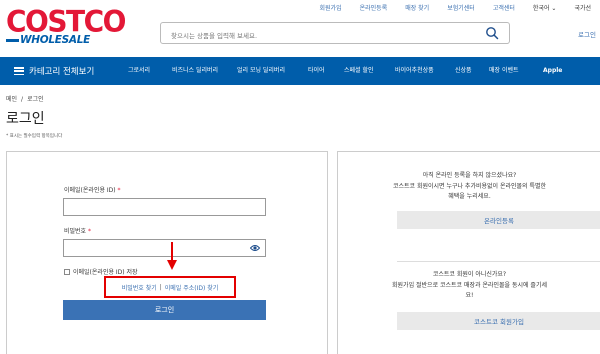 The height and width of the screenshot is (354, 600). I want to click on country-select: 국가선, so click(582, 9).